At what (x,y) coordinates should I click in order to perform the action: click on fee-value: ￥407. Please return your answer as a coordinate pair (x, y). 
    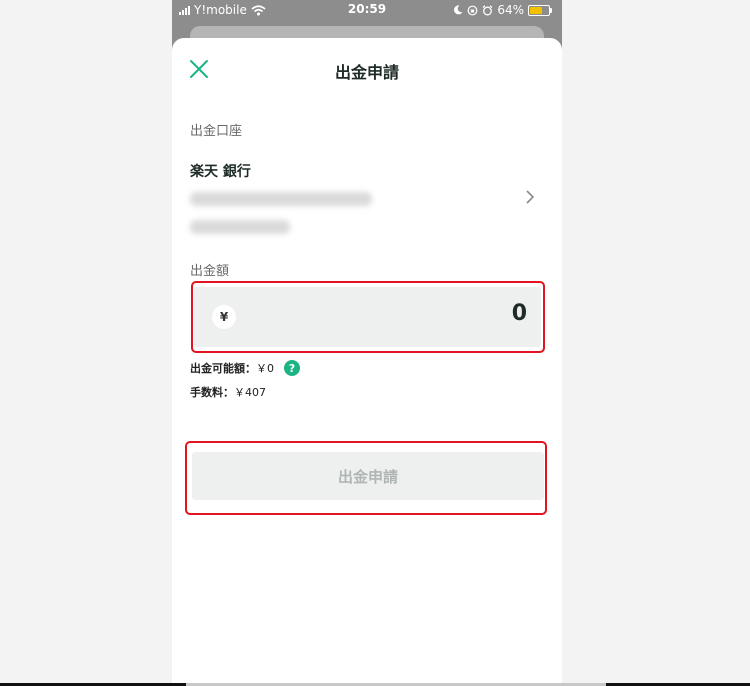
    Looking at the image, I should click on (250, 392).